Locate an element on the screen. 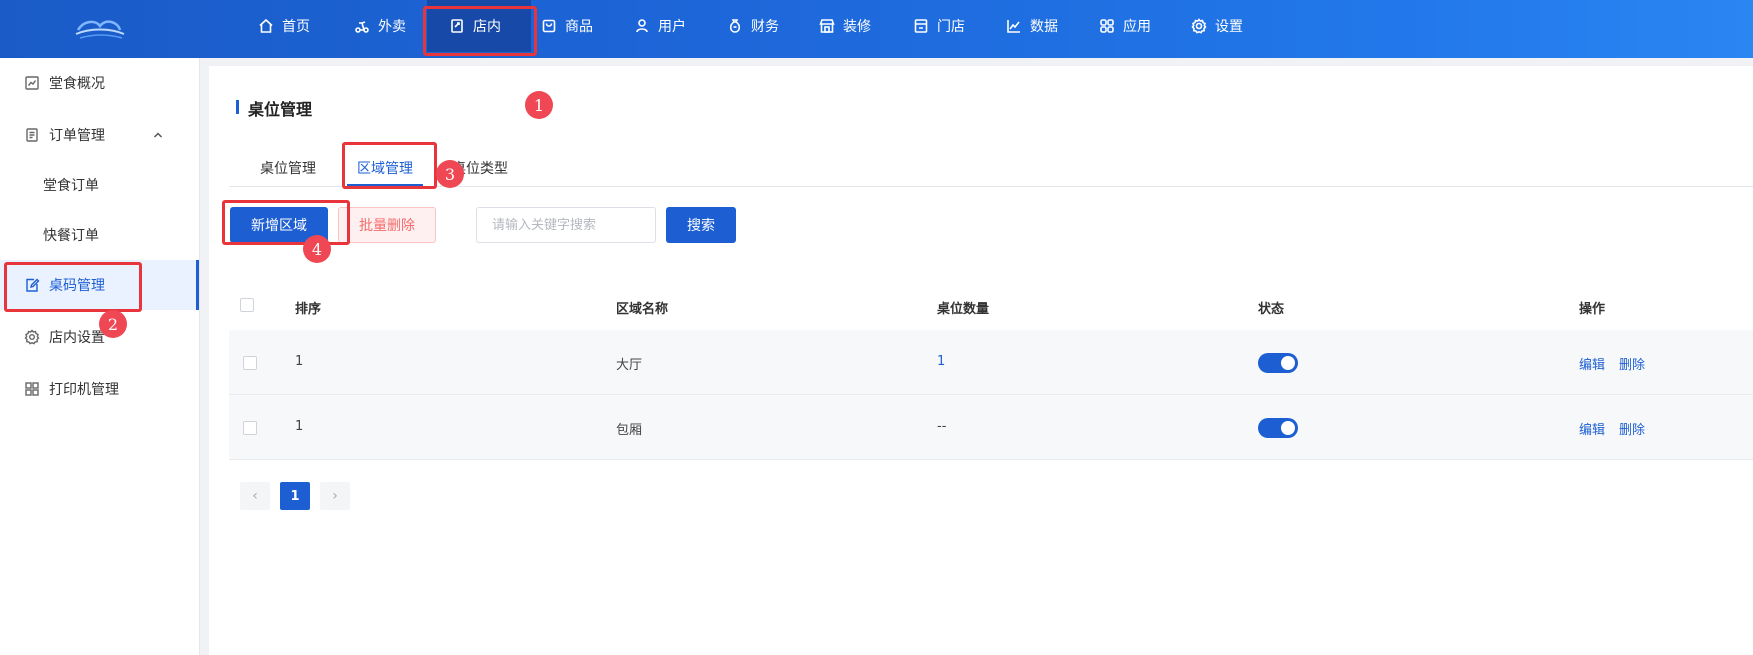  page-title: 桌位管理 is located at coordinates (274, 108).